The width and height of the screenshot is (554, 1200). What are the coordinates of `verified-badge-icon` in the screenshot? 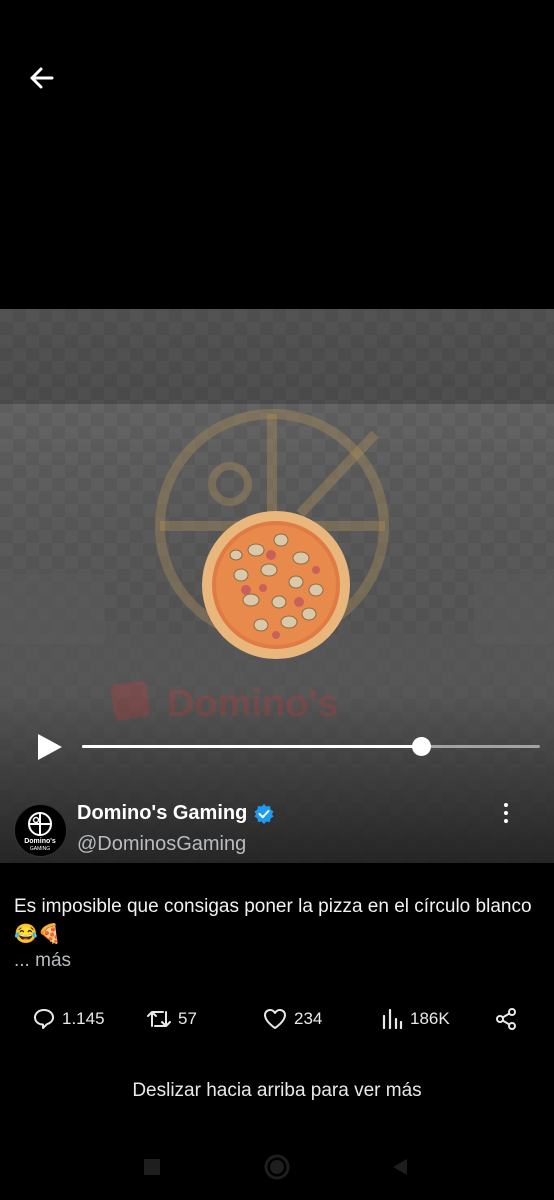 It's located at (264, 813).